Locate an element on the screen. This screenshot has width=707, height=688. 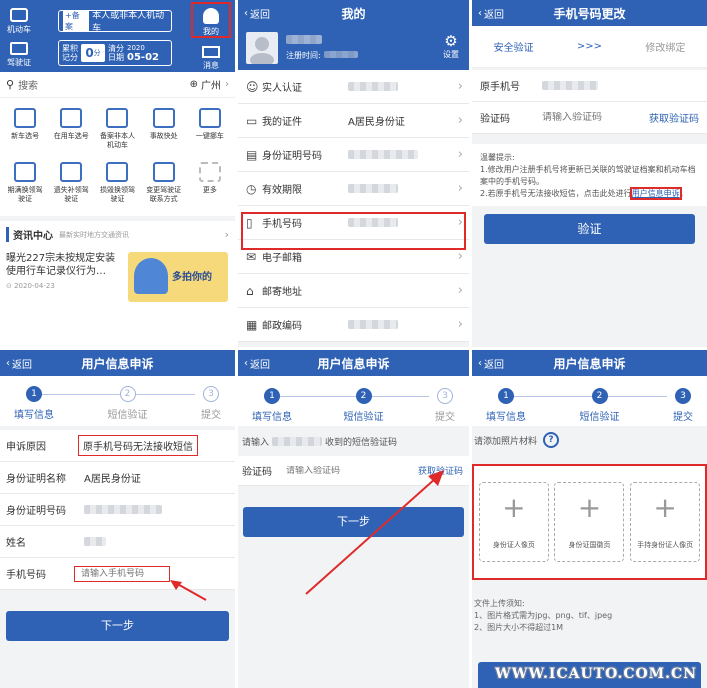
page-title: 我的 is located at coordinates (353, 13).